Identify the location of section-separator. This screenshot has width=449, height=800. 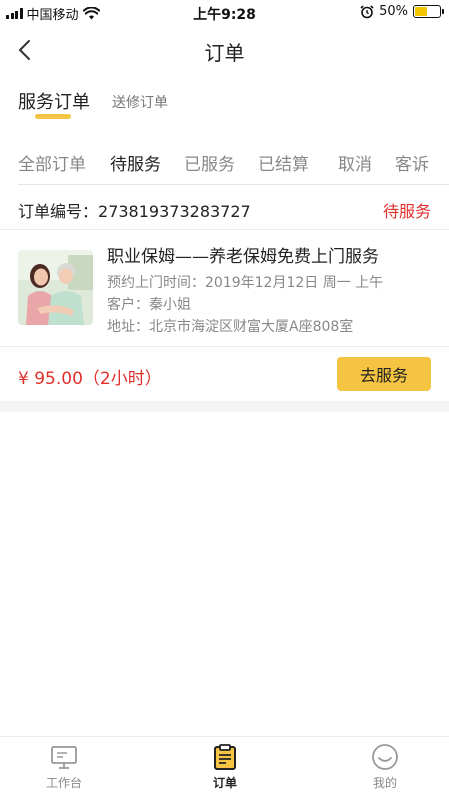
(224, 406).